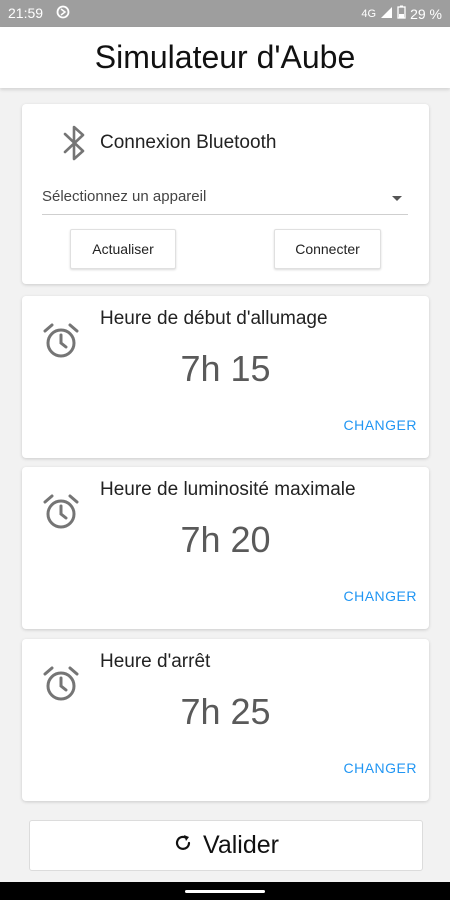 Image resolution: width=450 pixels, height=900 pixels. What do you see at coordinates (155, 661) in the screenshot?
I see `stop-time-title: Heure d'arrêt` at bounding box center [155, 661].